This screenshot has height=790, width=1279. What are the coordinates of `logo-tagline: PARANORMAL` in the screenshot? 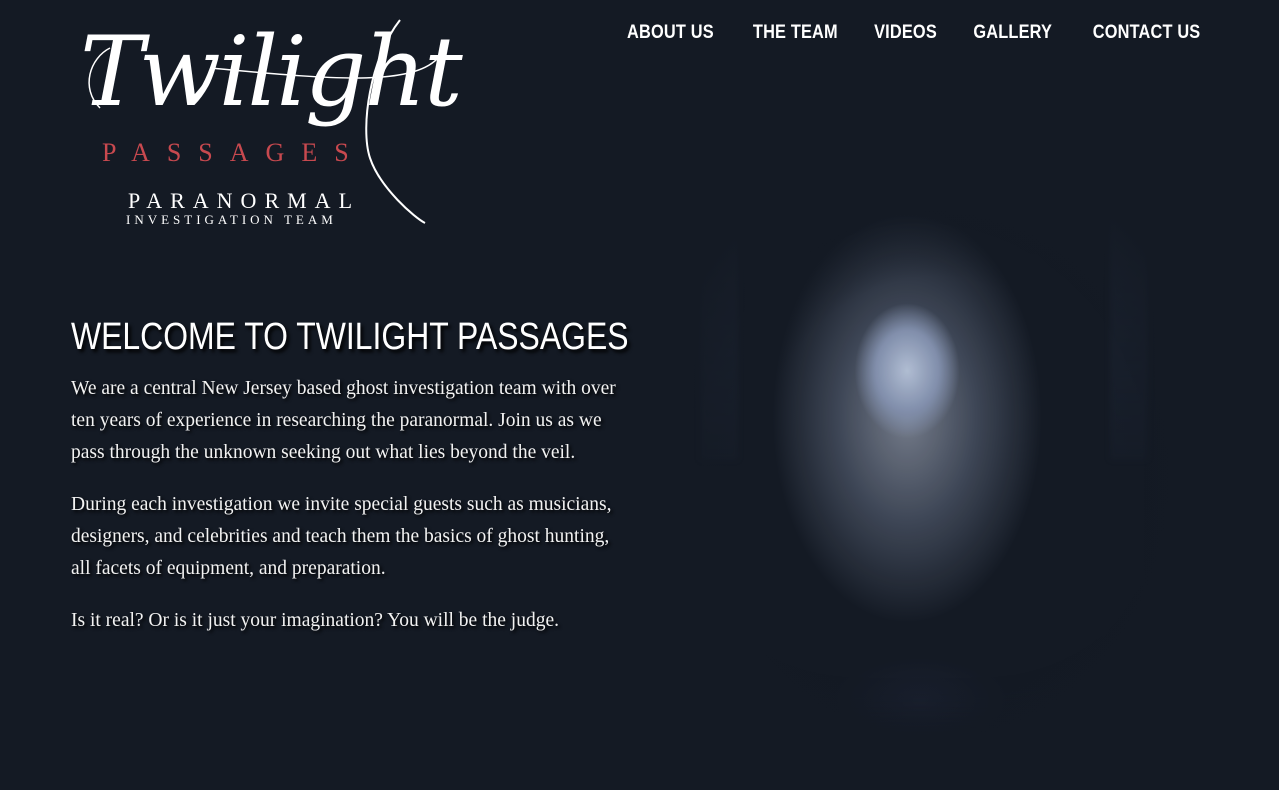 It's located at (244, 200).